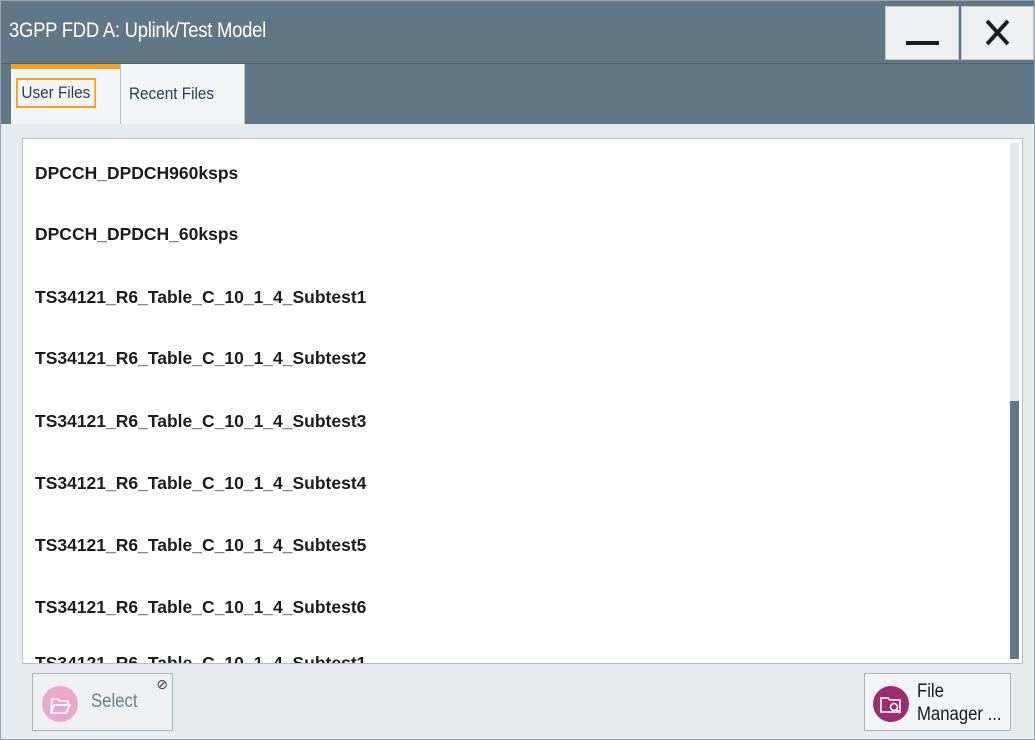  I want to click on tab-recent-files: Recent Files, so click(183, 94).